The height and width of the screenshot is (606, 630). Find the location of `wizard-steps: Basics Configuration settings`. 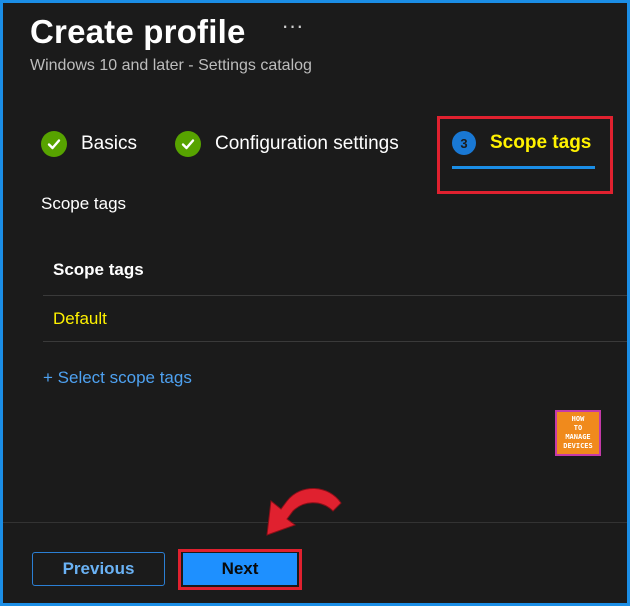

wizard-steps: Basics Configuration settings is located at coordinates (220, 144).